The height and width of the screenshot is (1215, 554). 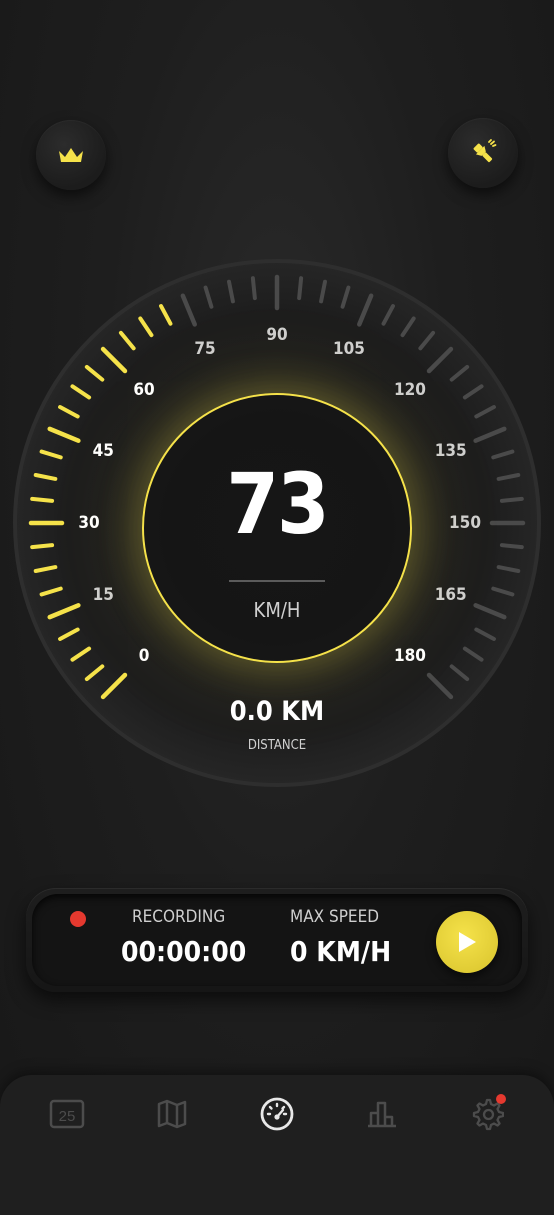 What do you see at coordinates (277, 335) in the screenshot?
I see `gauge-scale-label: 90` at bounding box center [277, 335].